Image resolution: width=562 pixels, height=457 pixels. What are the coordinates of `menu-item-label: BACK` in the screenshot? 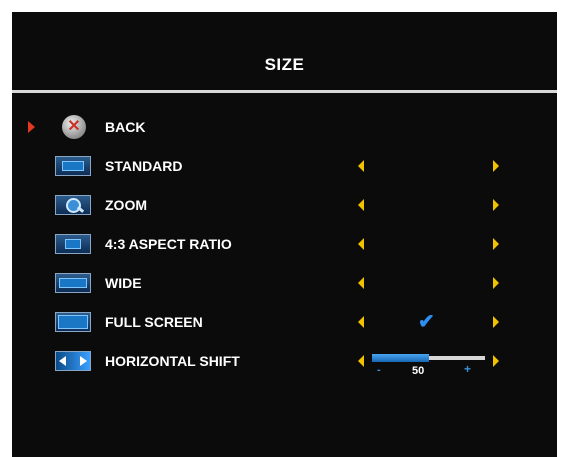 It's located at (125, 127).